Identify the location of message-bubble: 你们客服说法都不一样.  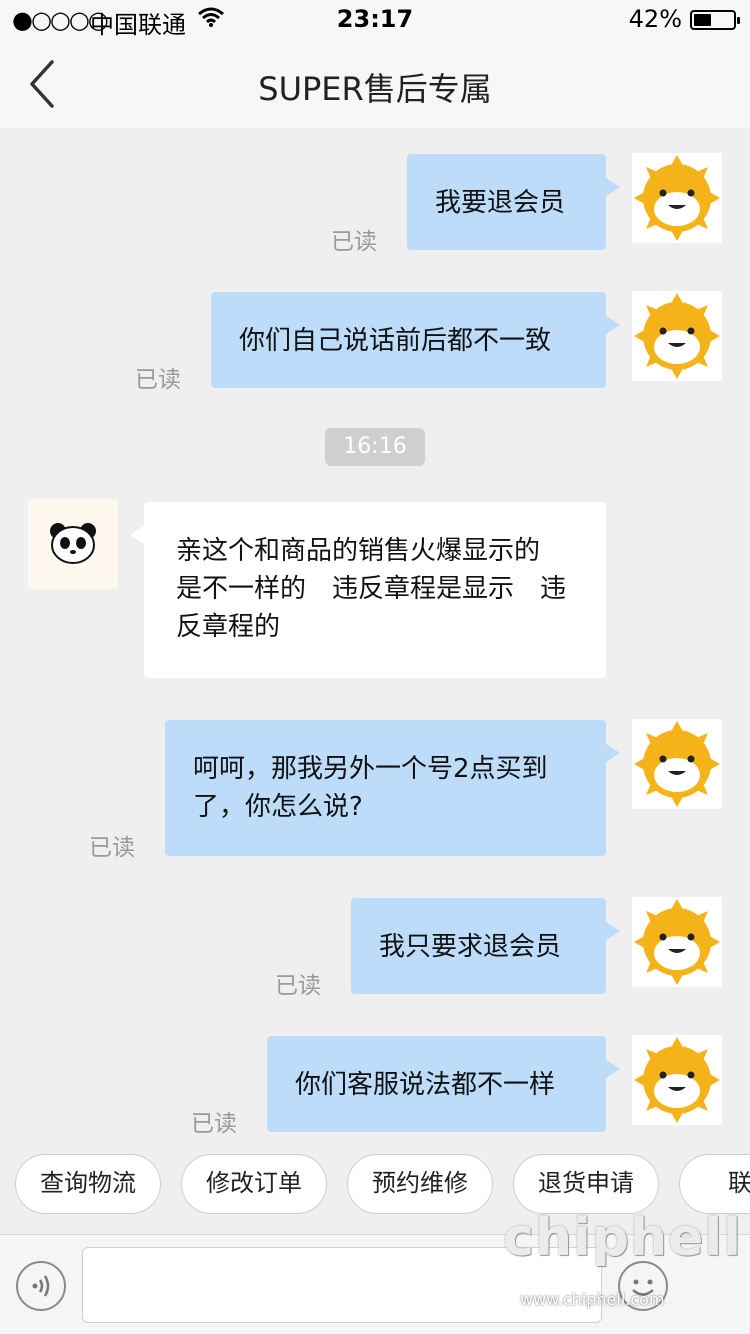
(443, 1084).